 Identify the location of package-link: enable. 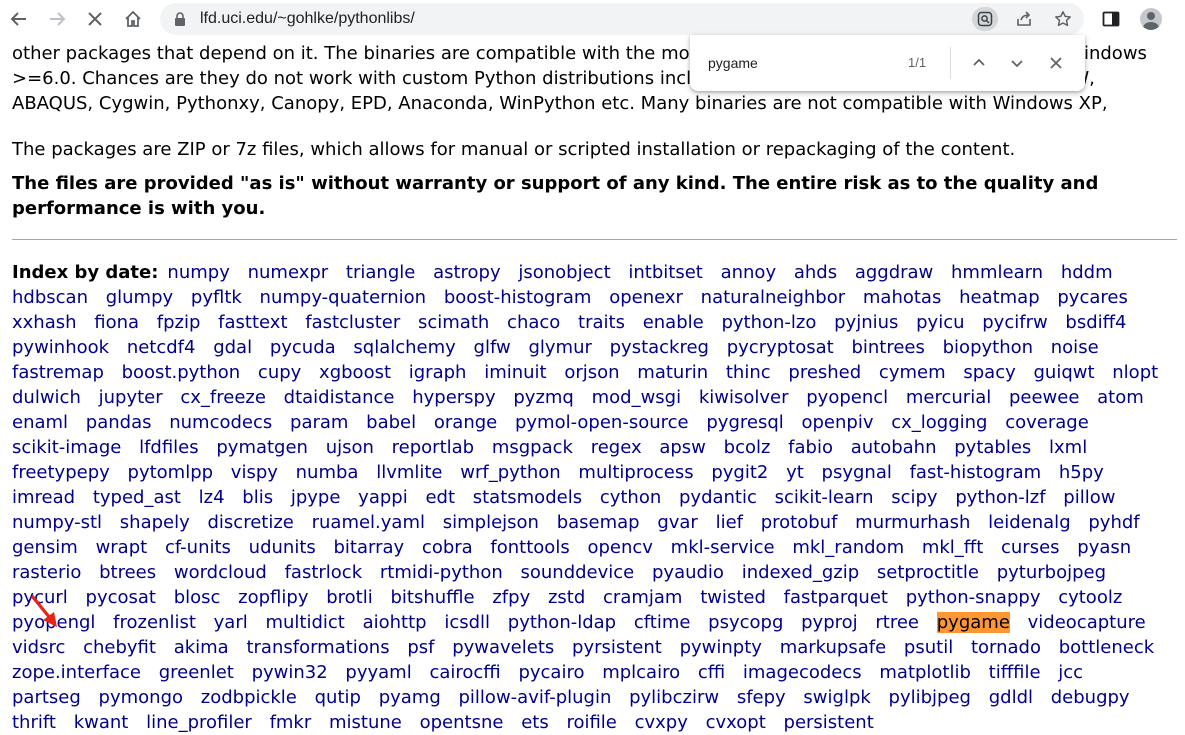
(673, 322).